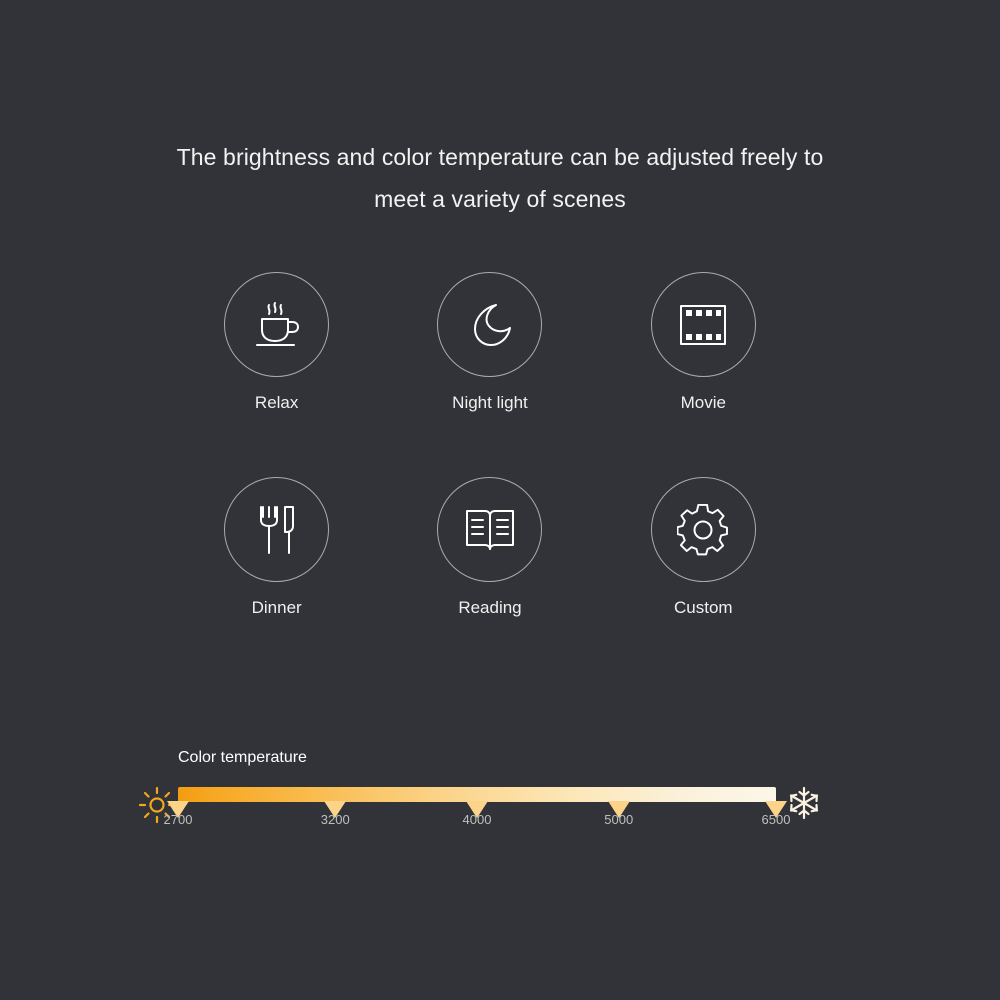 The height and width of the screenshot is (1000, 1000). I want to click on tick-label-6500: 6500, so click(776, 819).